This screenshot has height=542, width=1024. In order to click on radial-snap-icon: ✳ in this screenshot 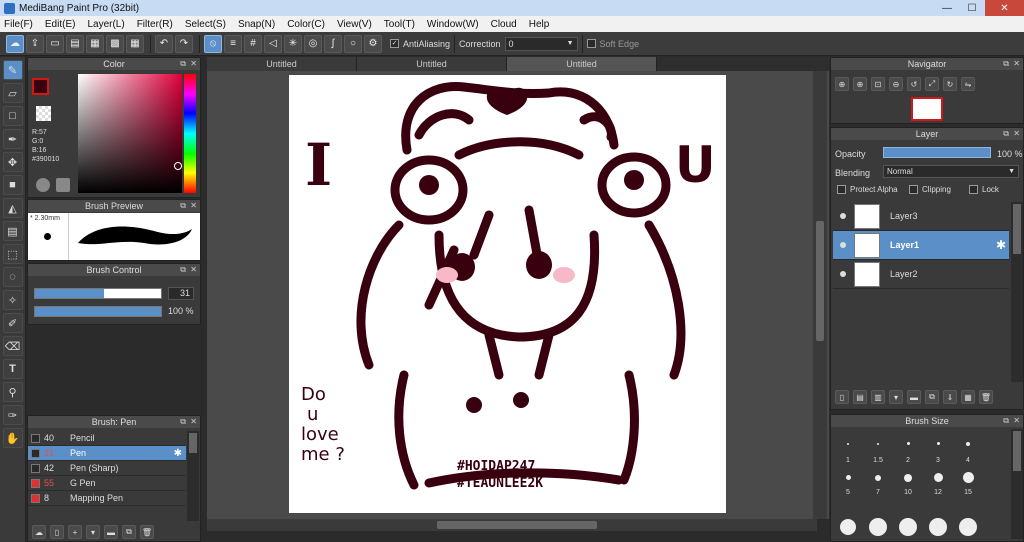, I will do `click(293, 43)`.